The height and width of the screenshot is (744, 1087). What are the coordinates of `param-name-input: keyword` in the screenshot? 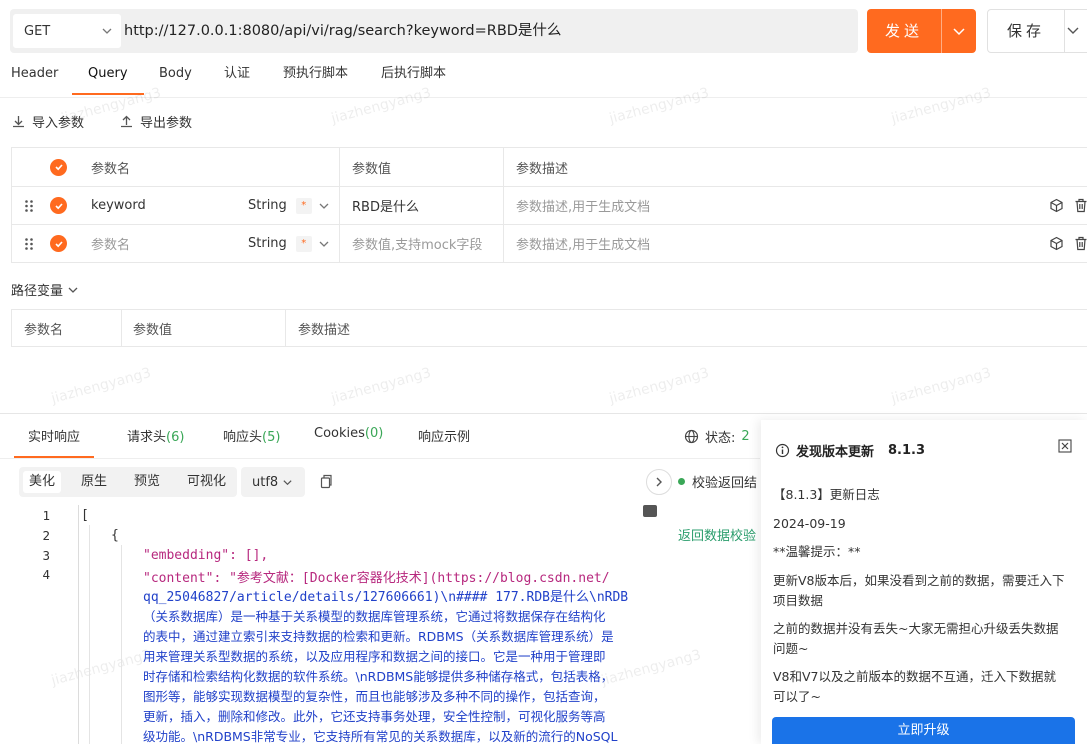 It's located at (118, 205).